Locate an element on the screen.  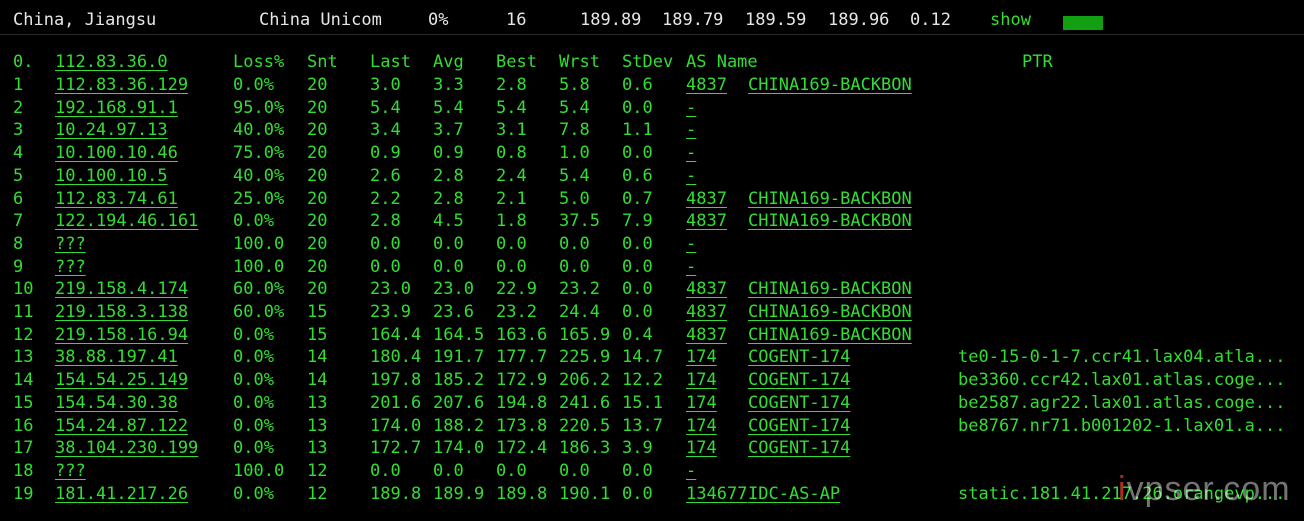
avg-value: 5.4 is located at coordinates (448, 107).